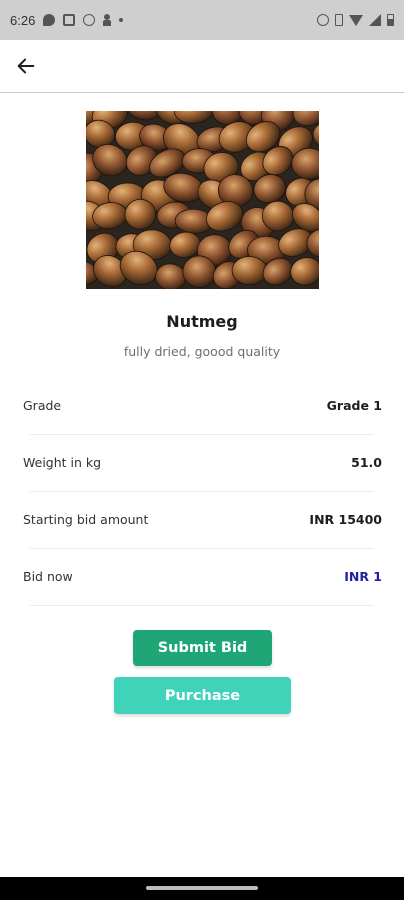  Describe the element at coordinates (89, 20) in the screenshot. I see `check-circle-icon` at that location.